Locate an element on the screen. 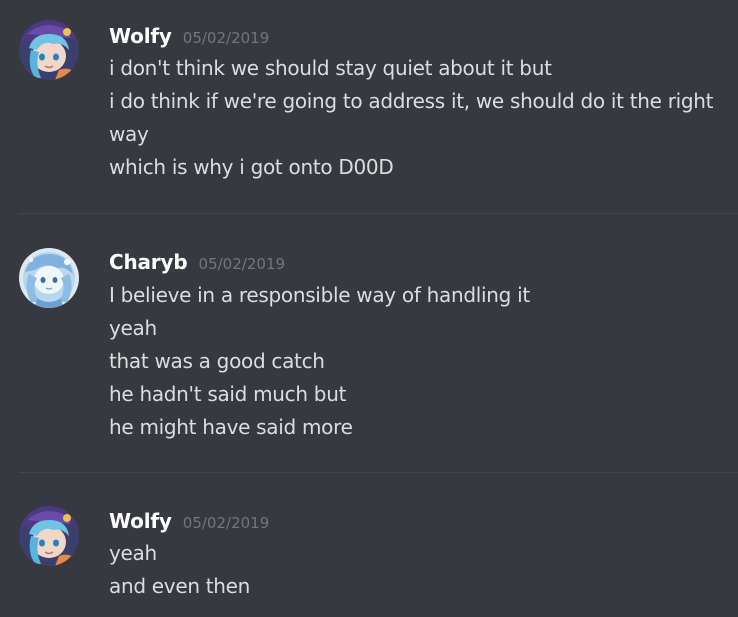 The width and height of the screenshot is (738, 617). message-line: and even then is located at coordinates (180, 586).